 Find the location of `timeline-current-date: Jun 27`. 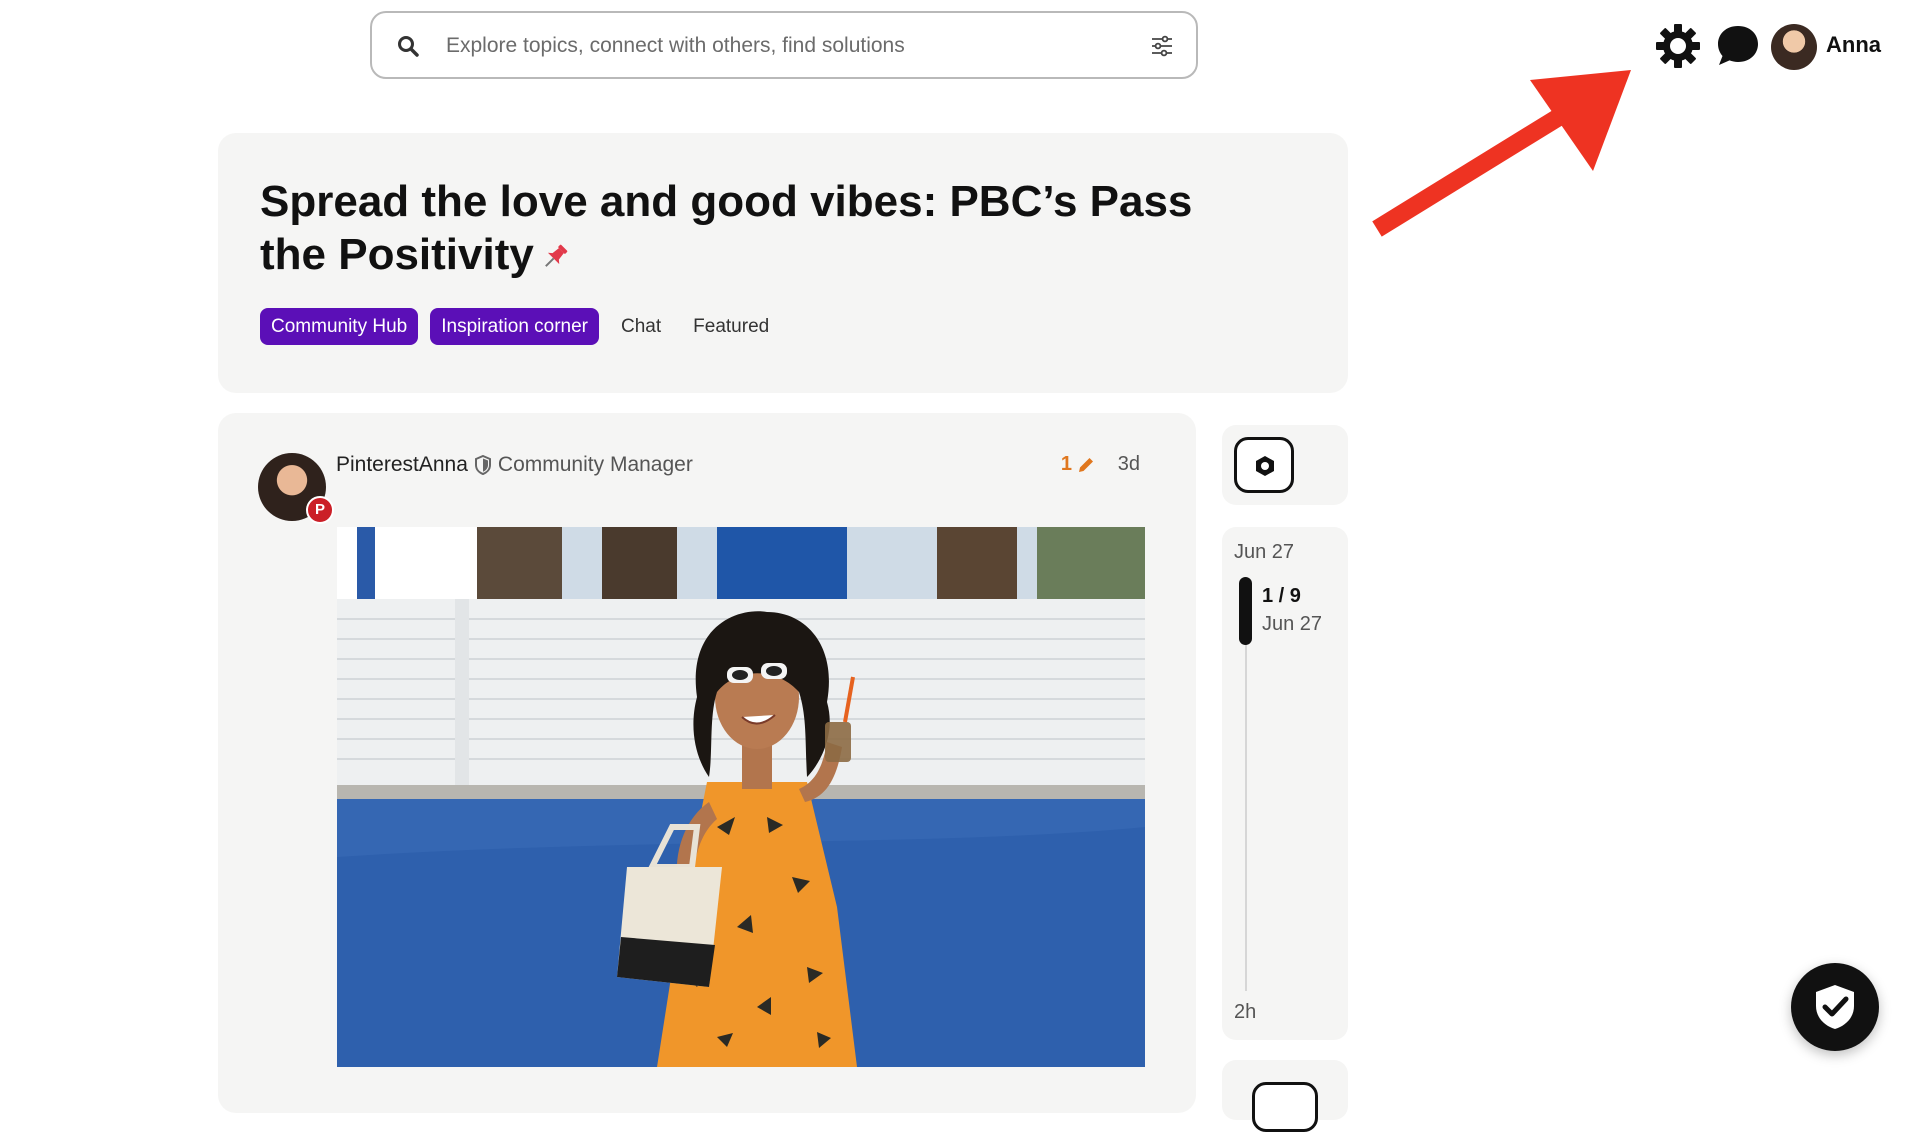

timeline-current-date: Jun 27 is located at coordinates (1292, 624).